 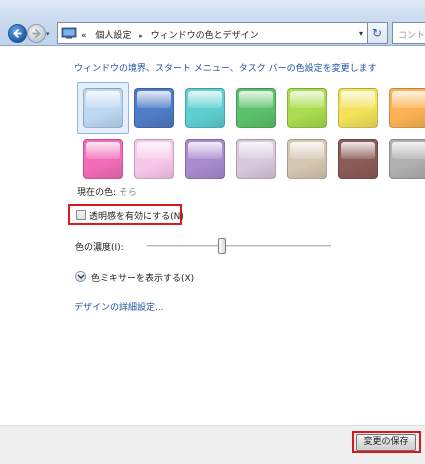 I want to click on current-color-text: 現在の色: そら, so click(x=107, y=191).